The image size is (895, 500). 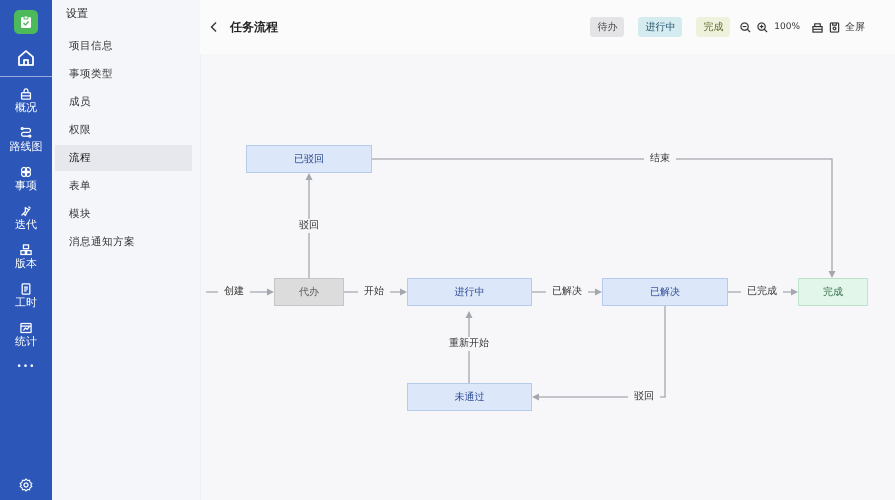 What do you see at coordinates (123, 130) in the screenshot?
I see `nav-item: 权限` at bounding box center [123, 130].